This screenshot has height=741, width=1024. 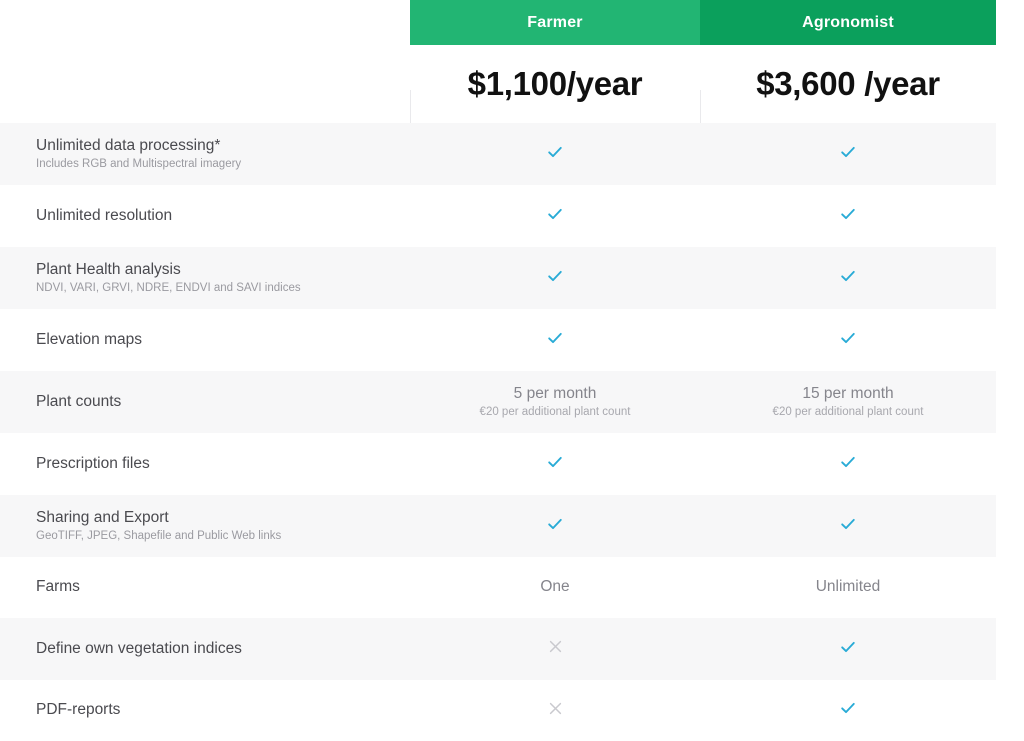 What do you see at coordinates (555, 83) in the screenshot?
I see `plan-price-farmer: $1,100/year` at bounding box center [555, 83].